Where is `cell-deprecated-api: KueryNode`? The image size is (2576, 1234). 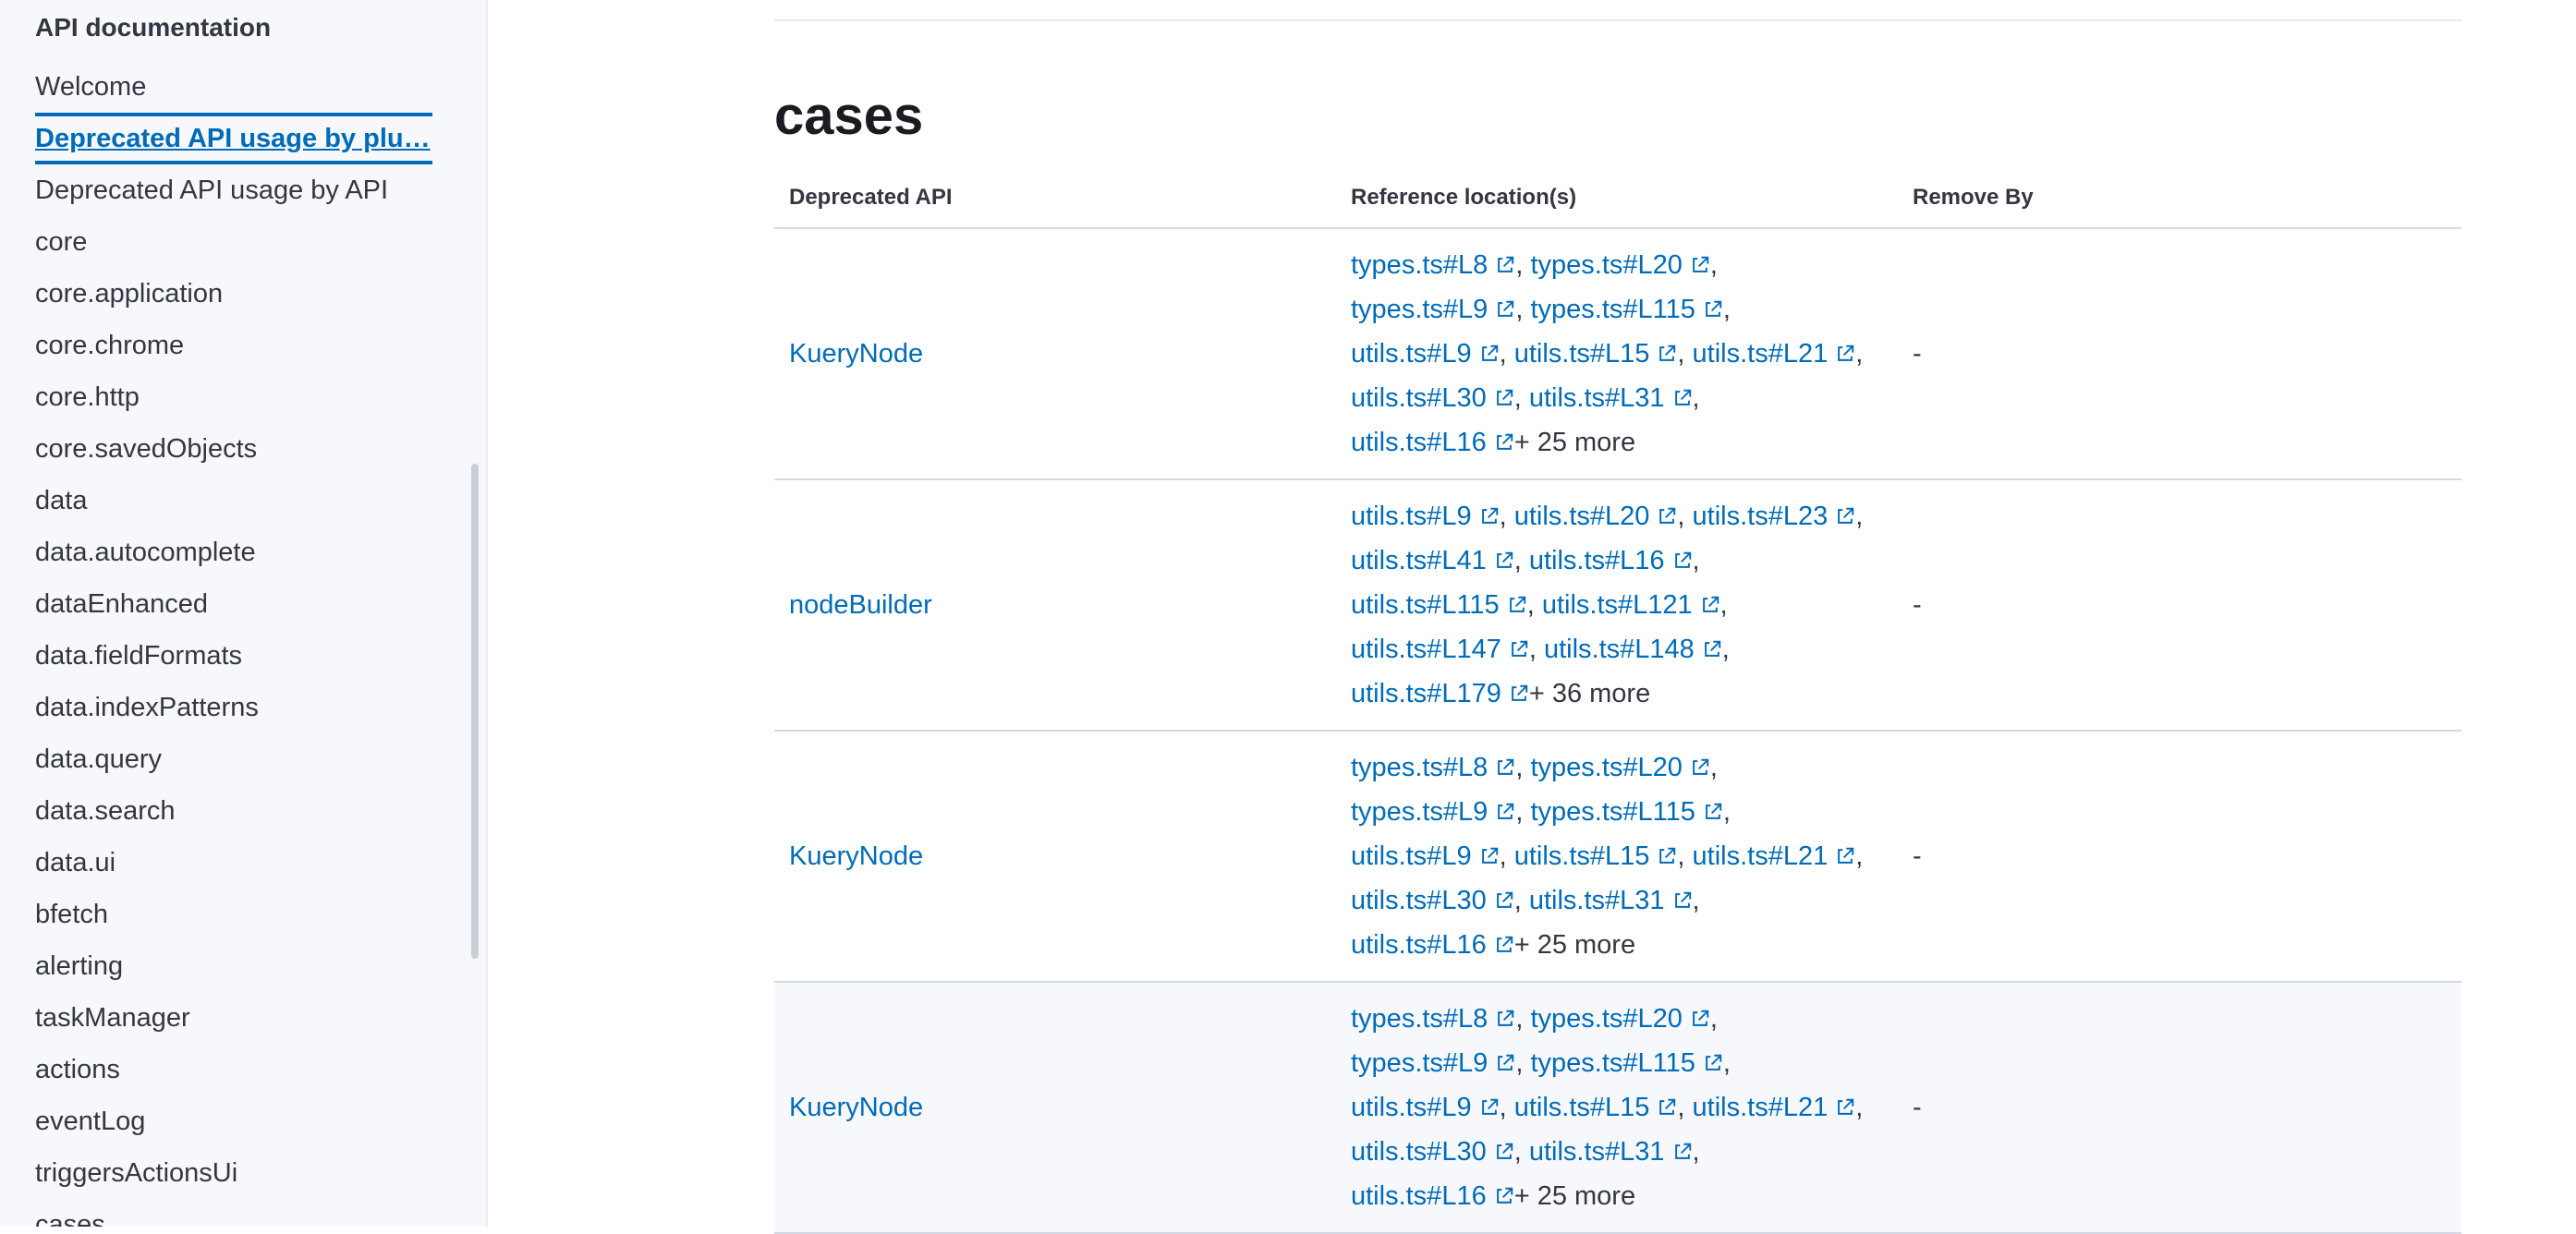
cell-deprecated-api: KueryNode is located at coordinates (1055, 1107).